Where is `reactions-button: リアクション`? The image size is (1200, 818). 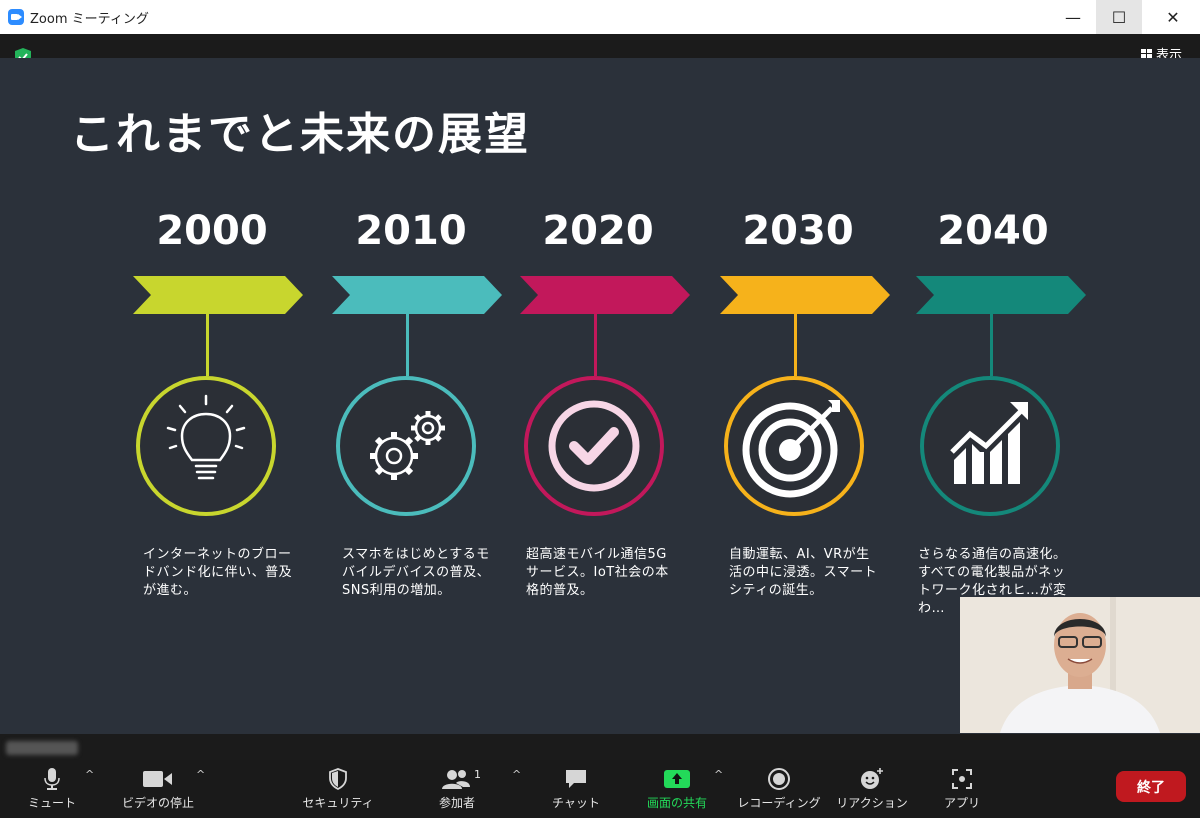 reactions-button: リアクション is located at coordinates (872, 789).